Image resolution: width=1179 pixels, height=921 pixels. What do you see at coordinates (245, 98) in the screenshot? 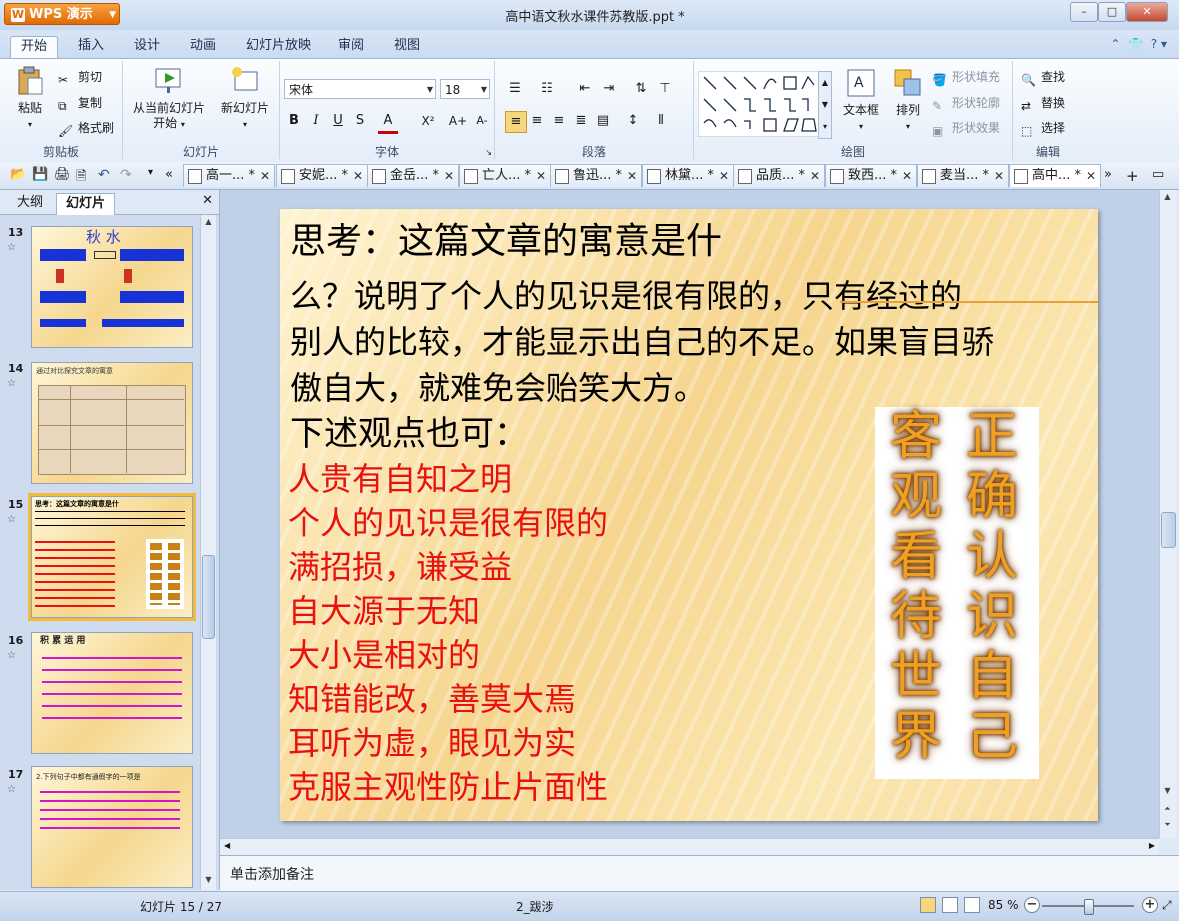
I see `new-slide-button: 新幻灯片 ▾` at bounding box center [245, 98].